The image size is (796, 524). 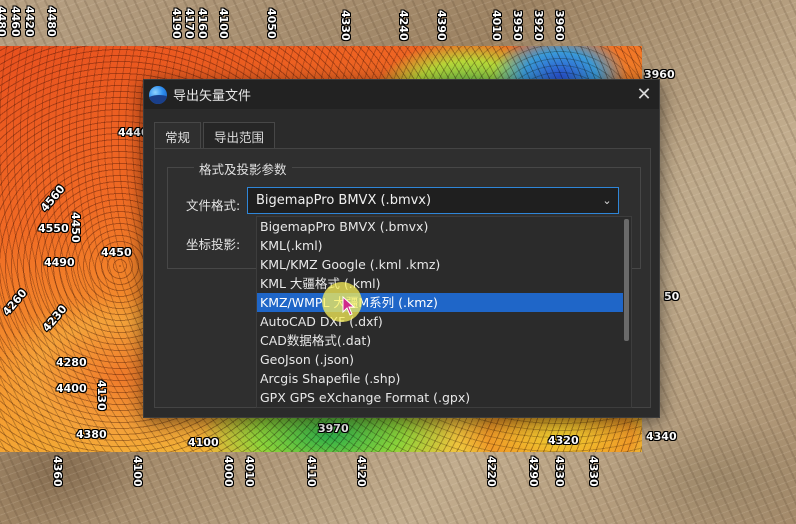 I want to click on dropdown-scrollbar, so click(x=626, y=280).